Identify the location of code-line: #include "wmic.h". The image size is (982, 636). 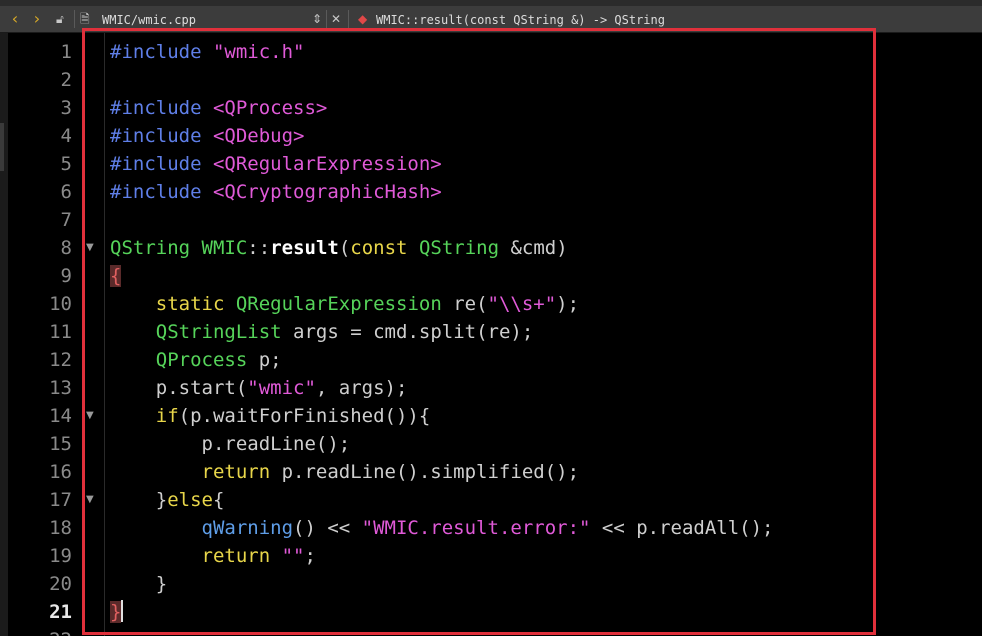
(207, 52).